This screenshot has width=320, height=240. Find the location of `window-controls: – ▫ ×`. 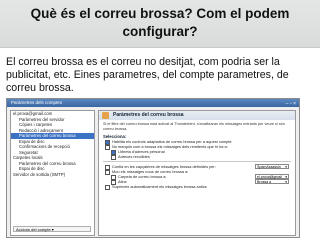

window-controls: – ▫ × is located at coordinates (291, 104).